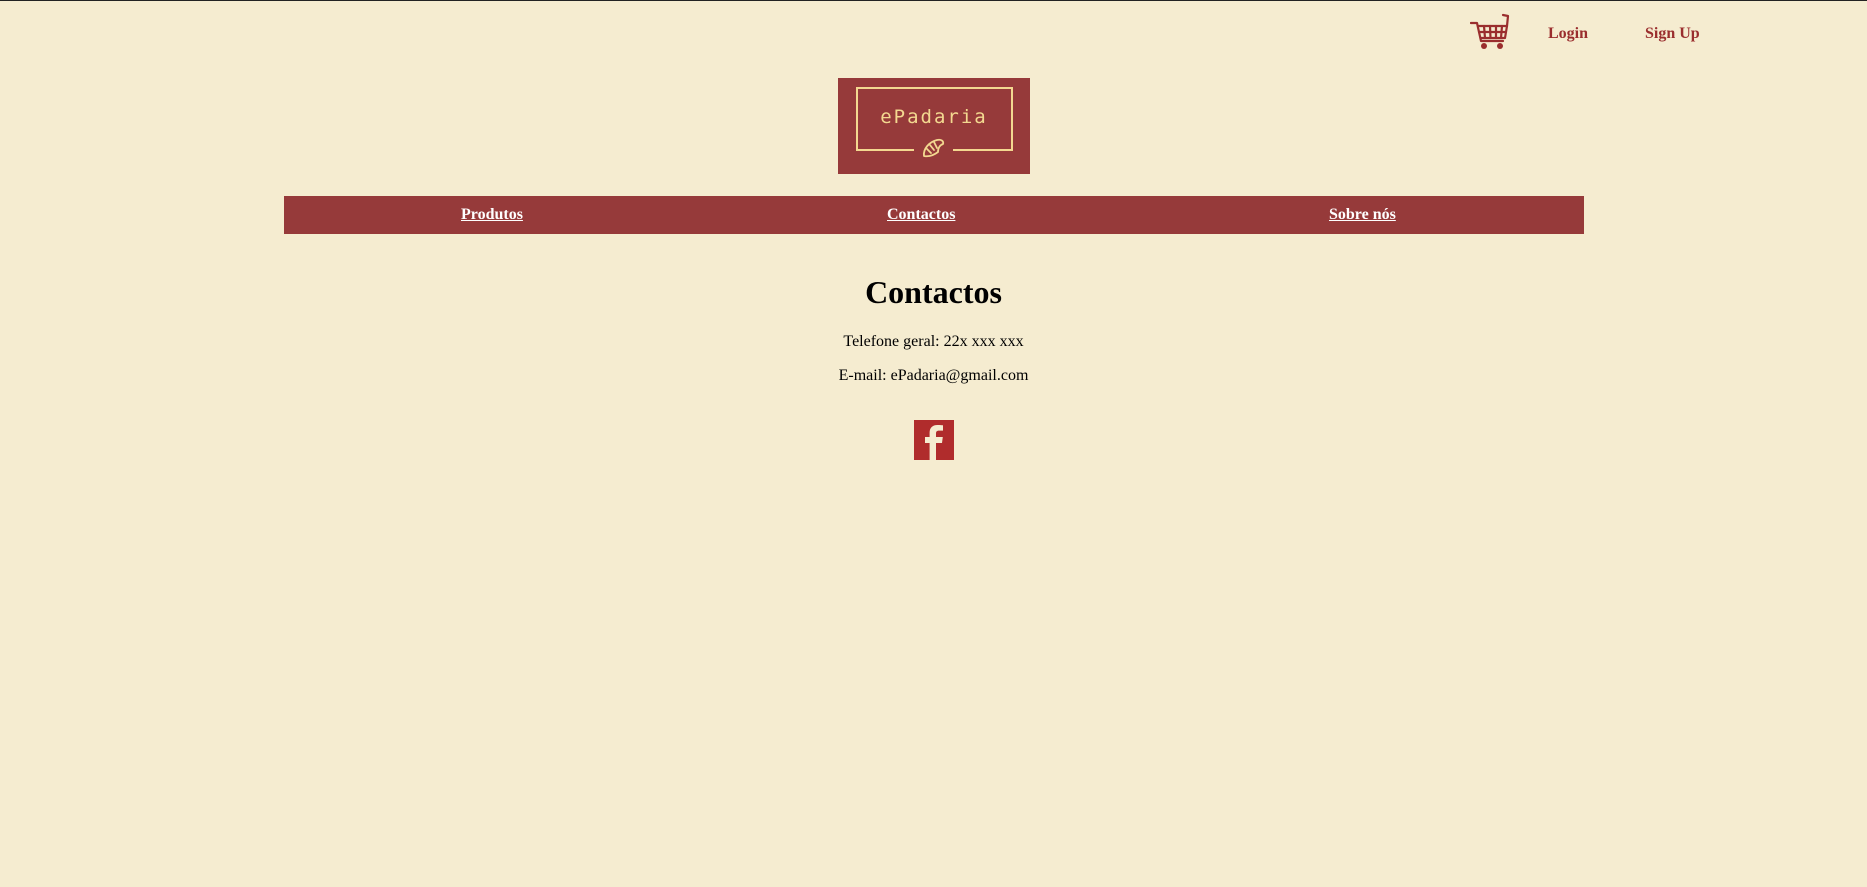  I want to click on facebook-link, so click(934, 440).